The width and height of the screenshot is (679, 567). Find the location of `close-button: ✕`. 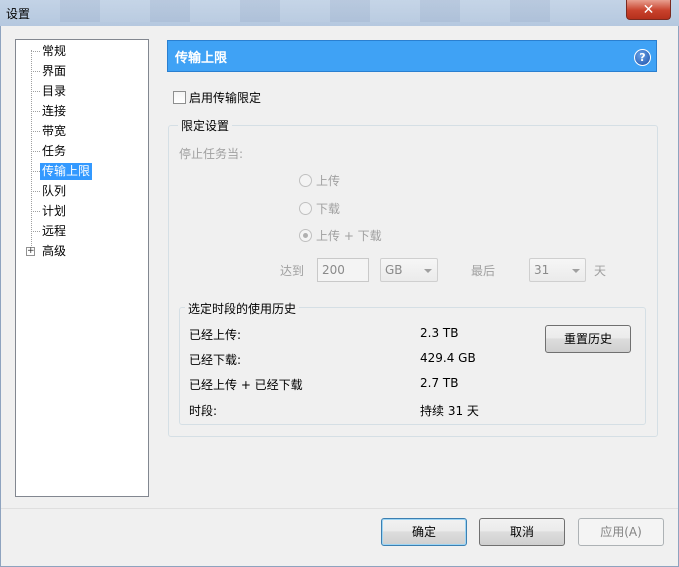

close-button: ✕ is located at coordinates (648, 10).